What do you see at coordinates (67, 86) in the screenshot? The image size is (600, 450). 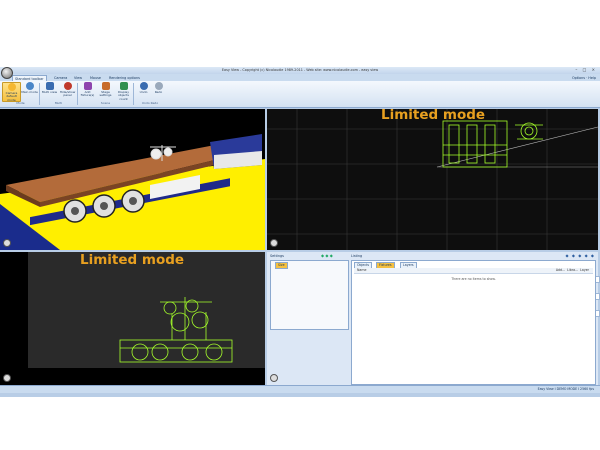 I see `panel-icon` at bounding box center [67, 86].